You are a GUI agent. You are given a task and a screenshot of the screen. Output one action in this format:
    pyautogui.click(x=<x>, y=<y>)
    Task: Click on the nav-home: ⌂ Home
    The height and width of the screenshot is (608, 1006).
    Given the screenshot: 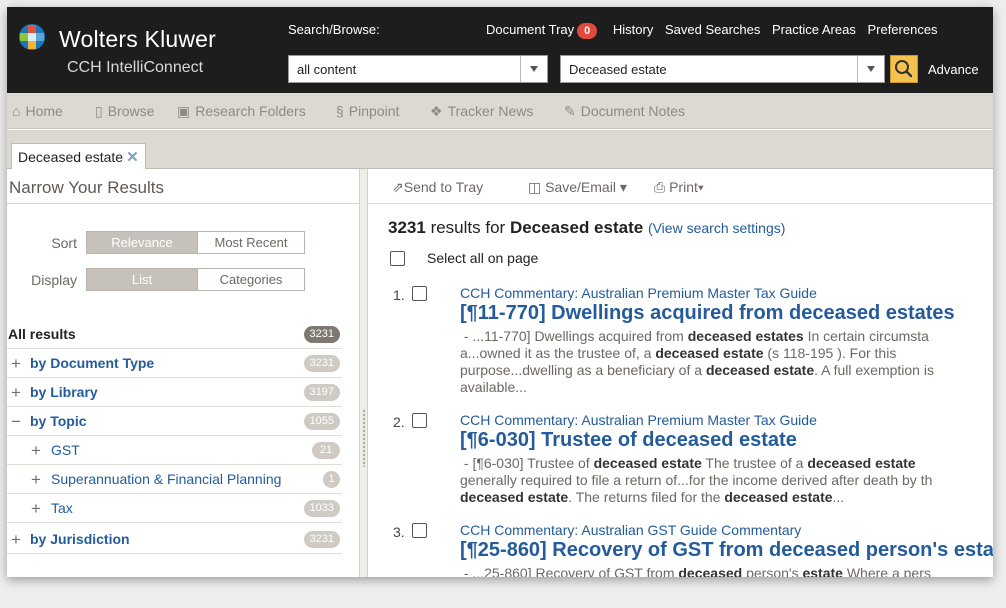 What is the action you would take?
    pyautogui.click(x=37, y=111)
    